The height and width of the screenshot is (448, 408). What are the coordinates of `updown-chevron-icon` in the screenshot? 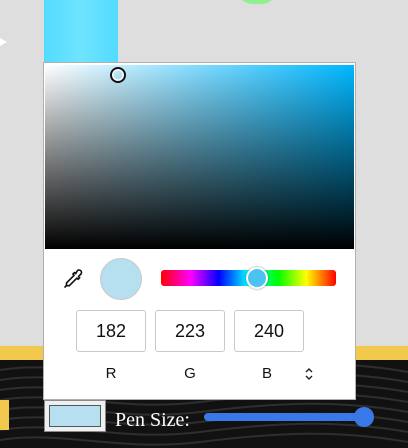 It's located at (309, 374).